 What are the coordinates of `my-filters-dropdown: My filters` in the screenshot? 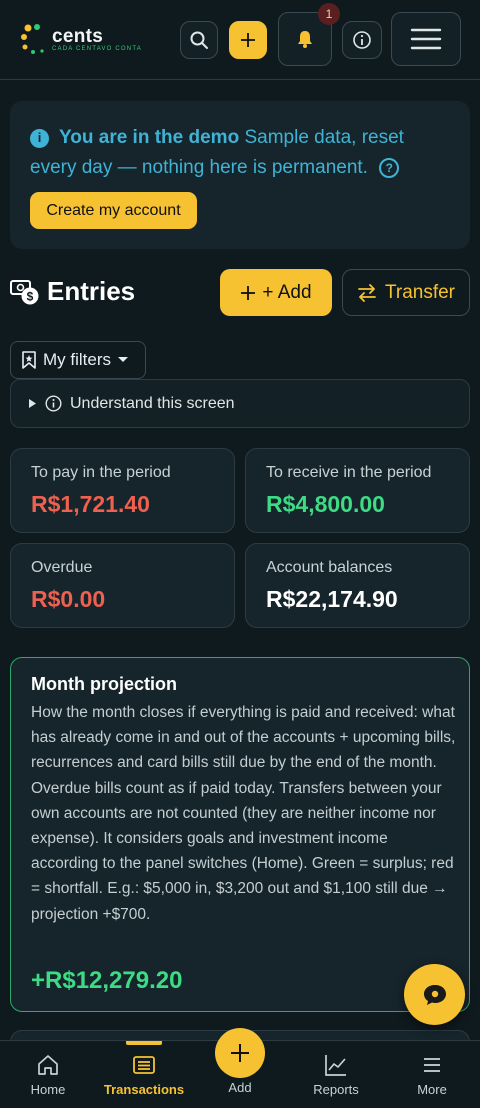 It's located at (78, 360).